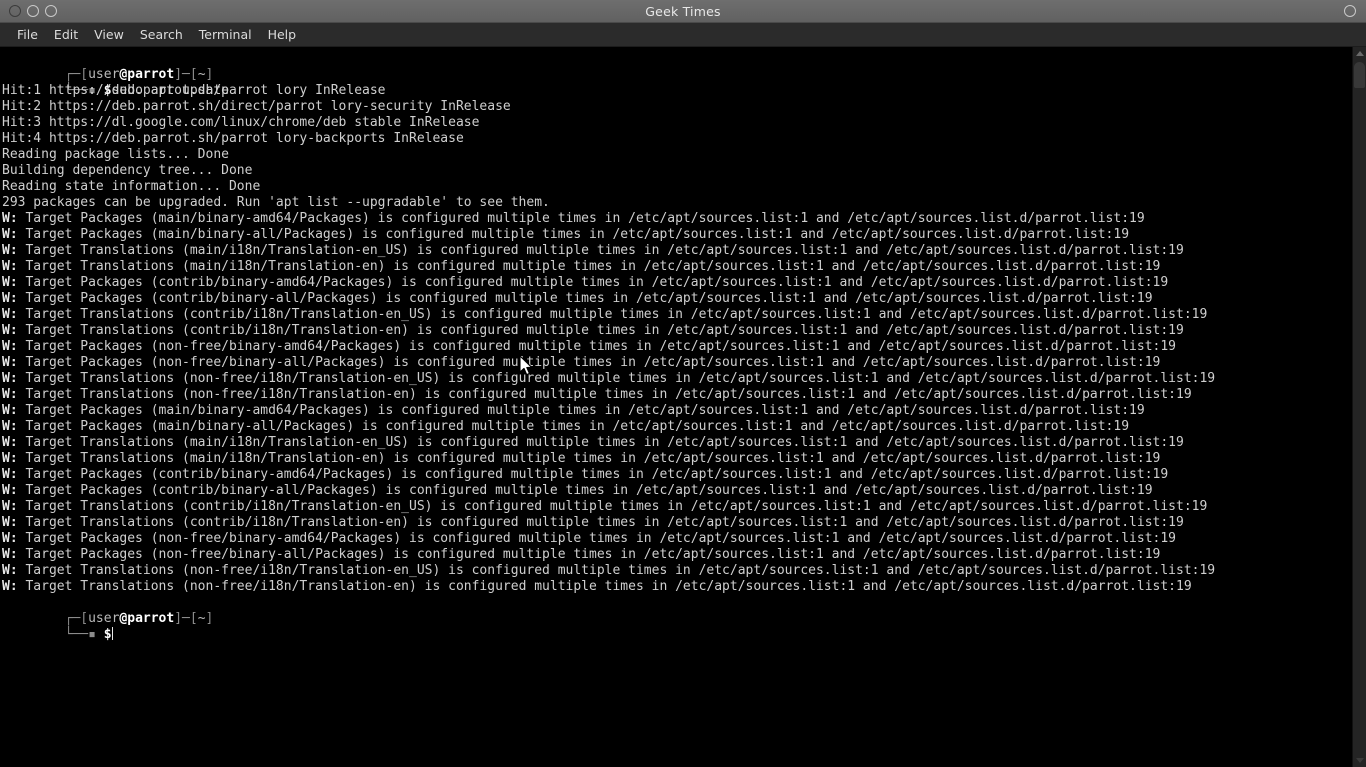 The height and width of the screenshot is (767, 1366). I want to click on prompt-path-1: ~, so click(201, 74).